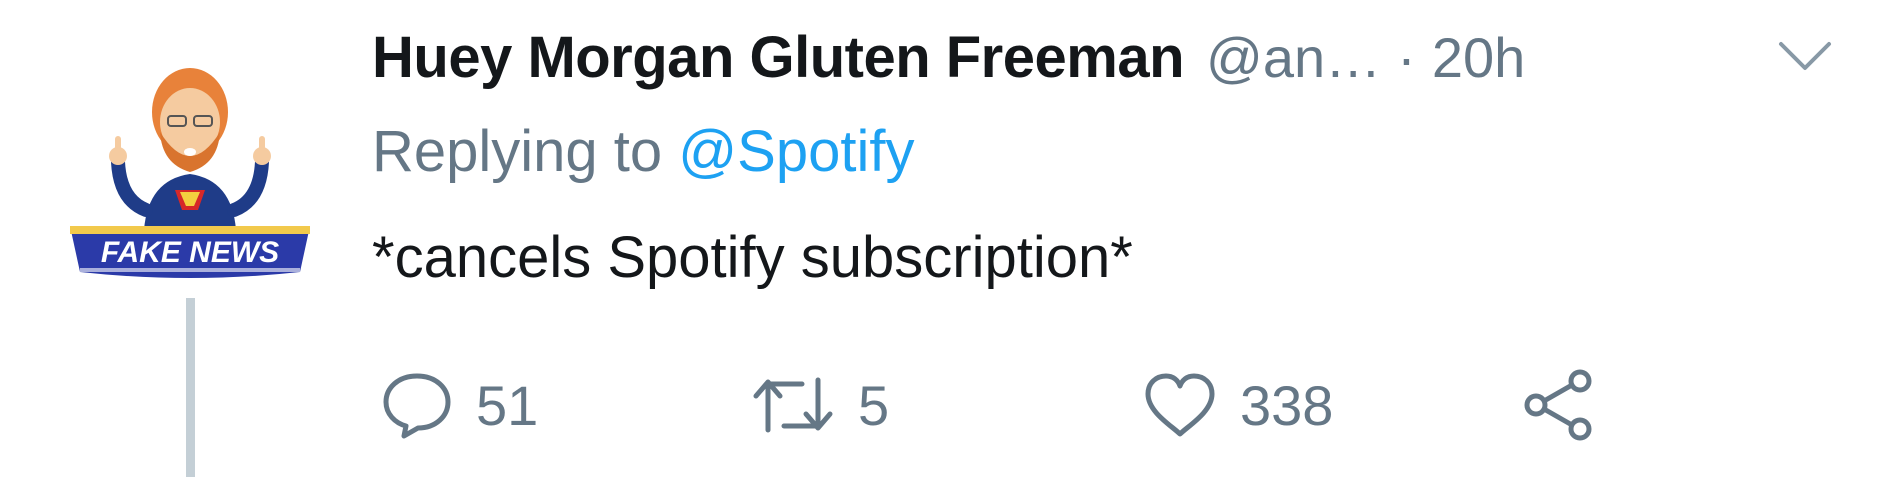 The image size is (1900, 477). Describe the element at coordinates (1478, 57) in the screenshot. I see `tweet-timestamp: 20h` at that location.